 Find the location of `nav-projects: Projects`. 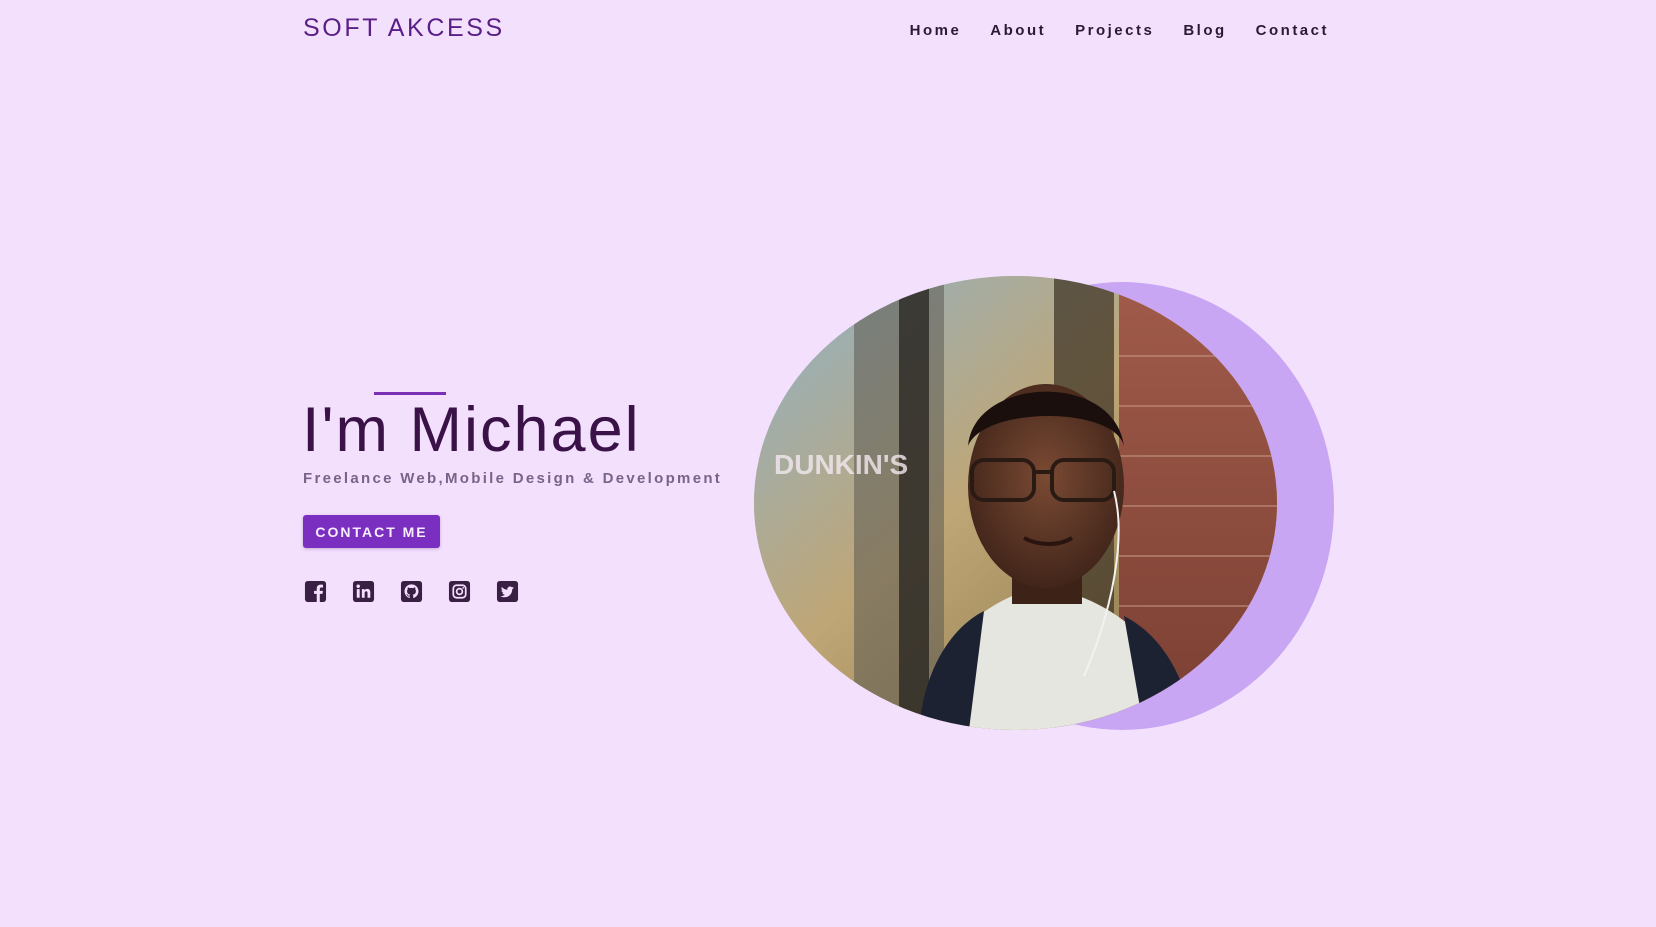

nav-projects: Projects is located at coordinates (1114, 30).